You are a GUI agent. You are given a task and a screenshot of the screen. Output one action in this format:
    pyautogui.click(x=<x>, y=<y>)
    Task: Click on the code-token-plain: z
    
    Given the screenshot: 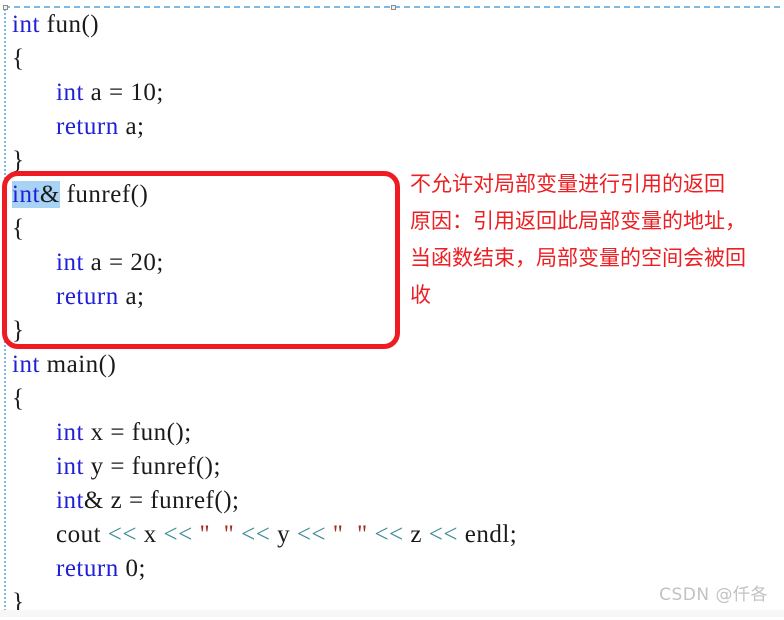 What is the action you would take?
    pyautogui.click(x=416, y=534)
    